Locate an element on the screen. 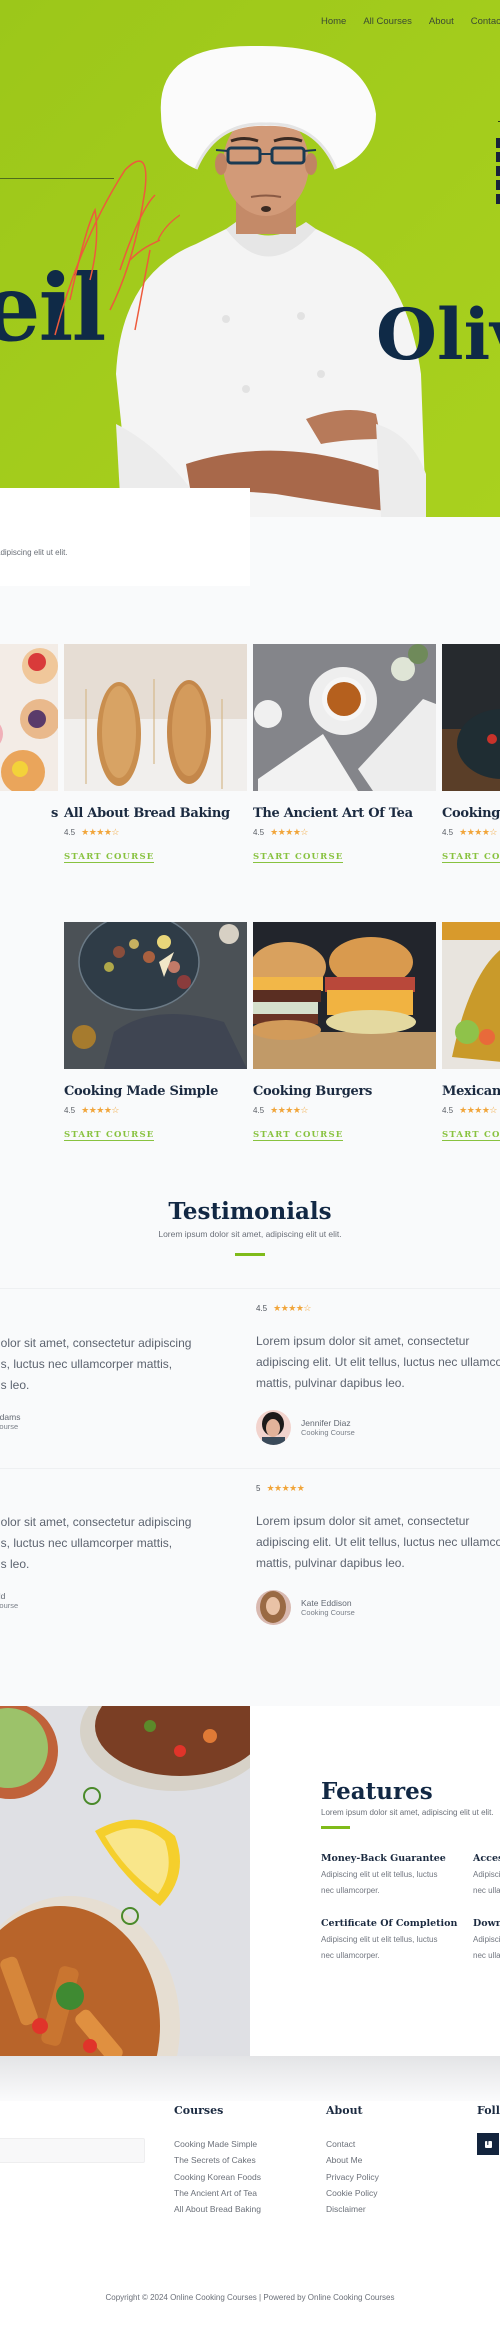 Image resolution: width=500 pixels, height=2333 pixels. footer-follow-heading: Follow is located at coordinates (488, 2110).